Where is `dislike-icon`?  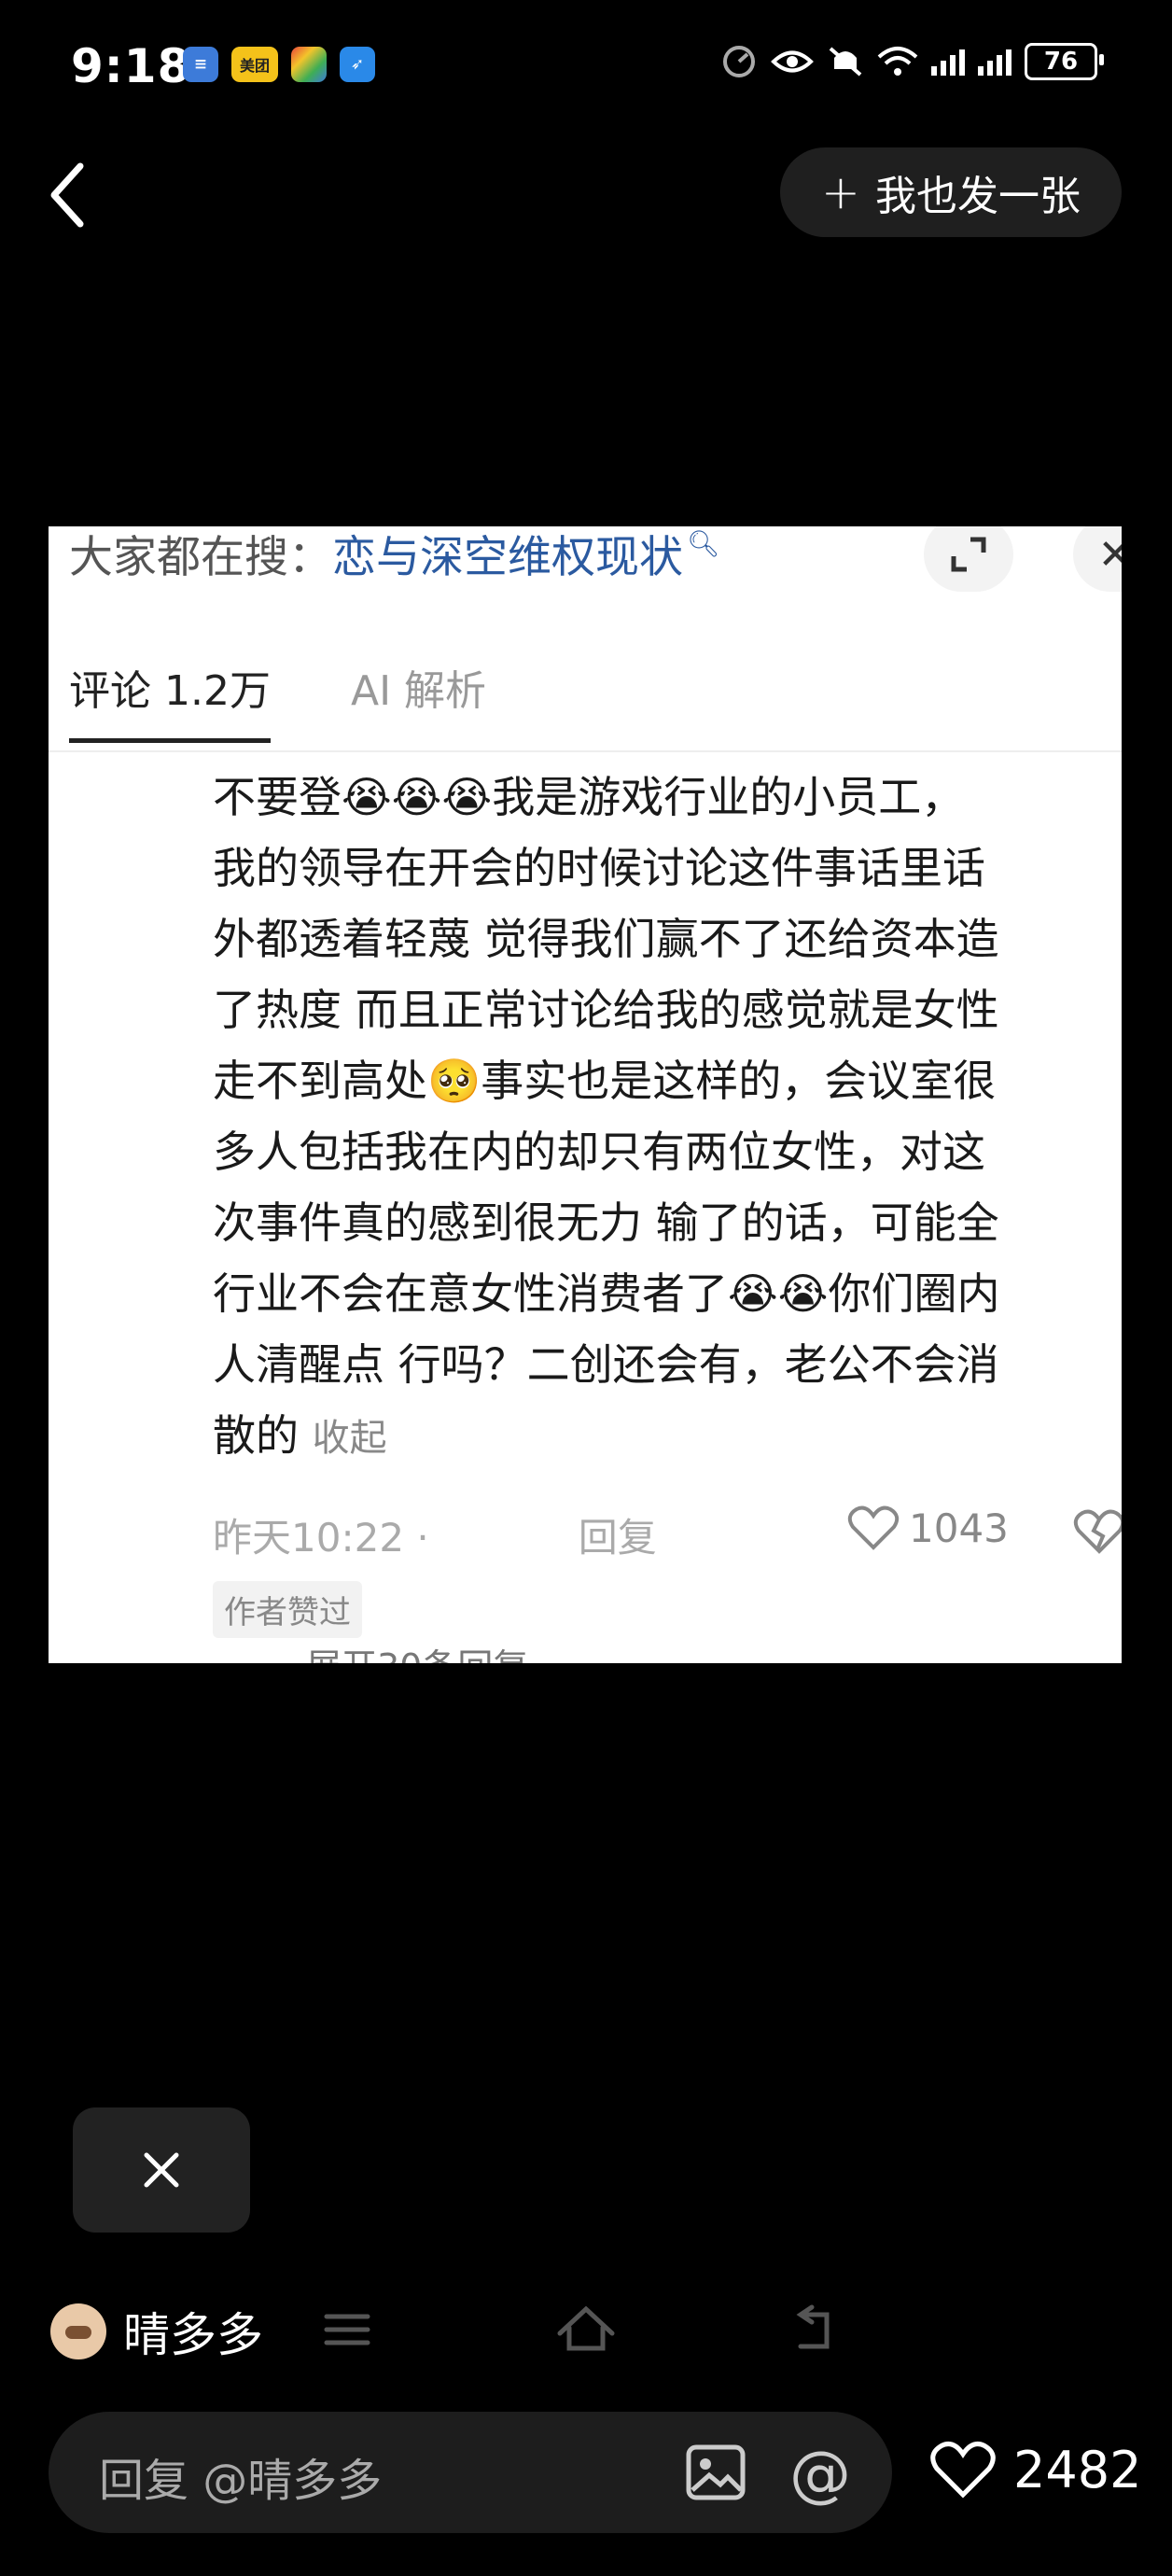
dislike-icon is located at coordinates (1097, 1533).